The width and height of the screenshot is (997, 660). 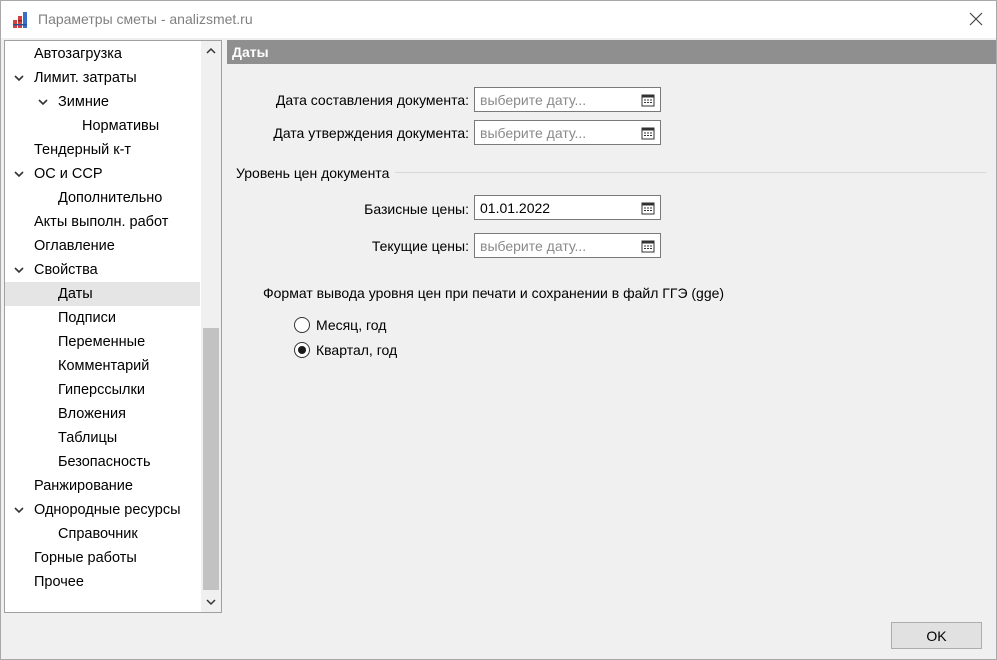 I want to click on close-icon, so click(x=976, y=19).